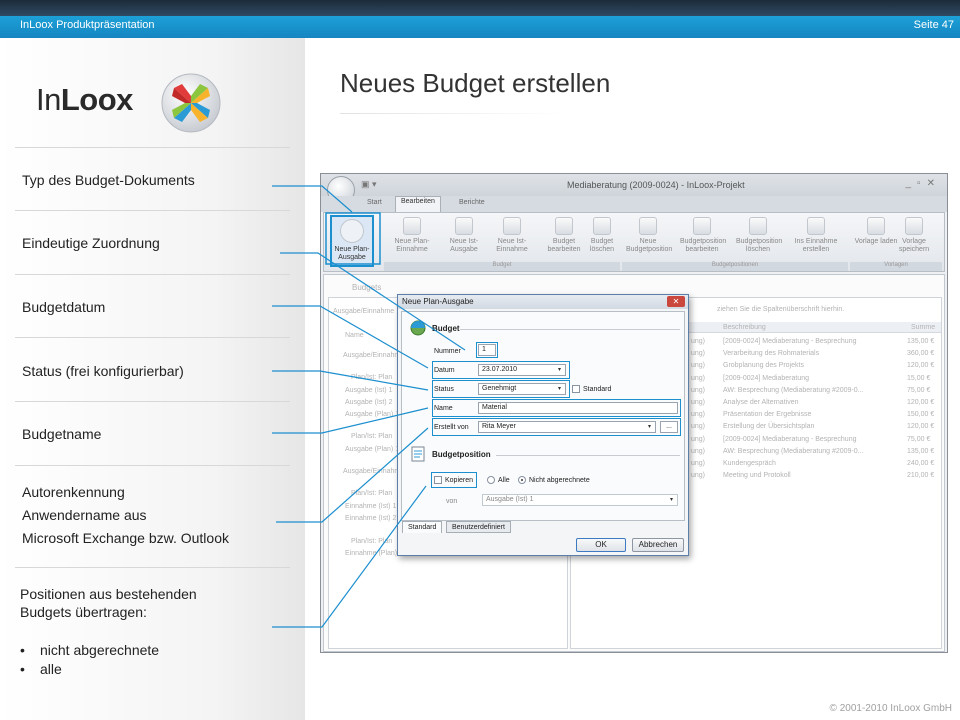 The image size is (960, 720). Describe the element at coordinates (418, 454) in the screenshot. I see `budget-position-icon` at that location.